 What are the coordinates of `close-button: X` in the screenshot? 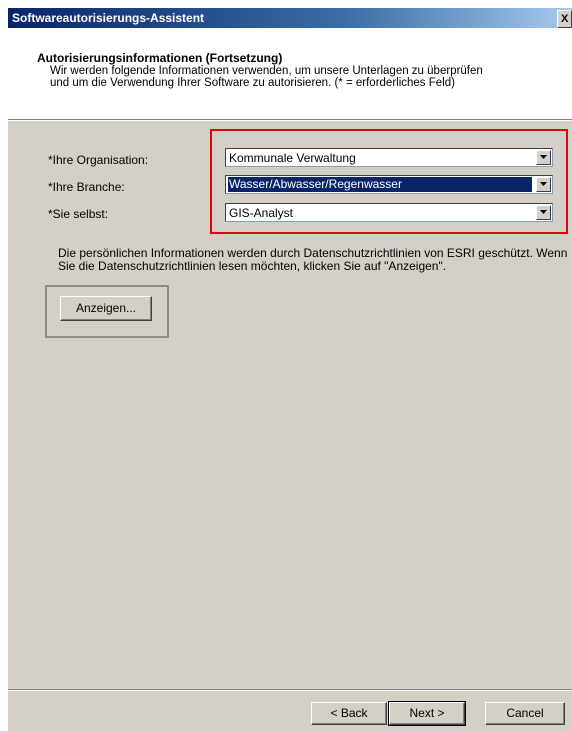 It's located at (564, 19).